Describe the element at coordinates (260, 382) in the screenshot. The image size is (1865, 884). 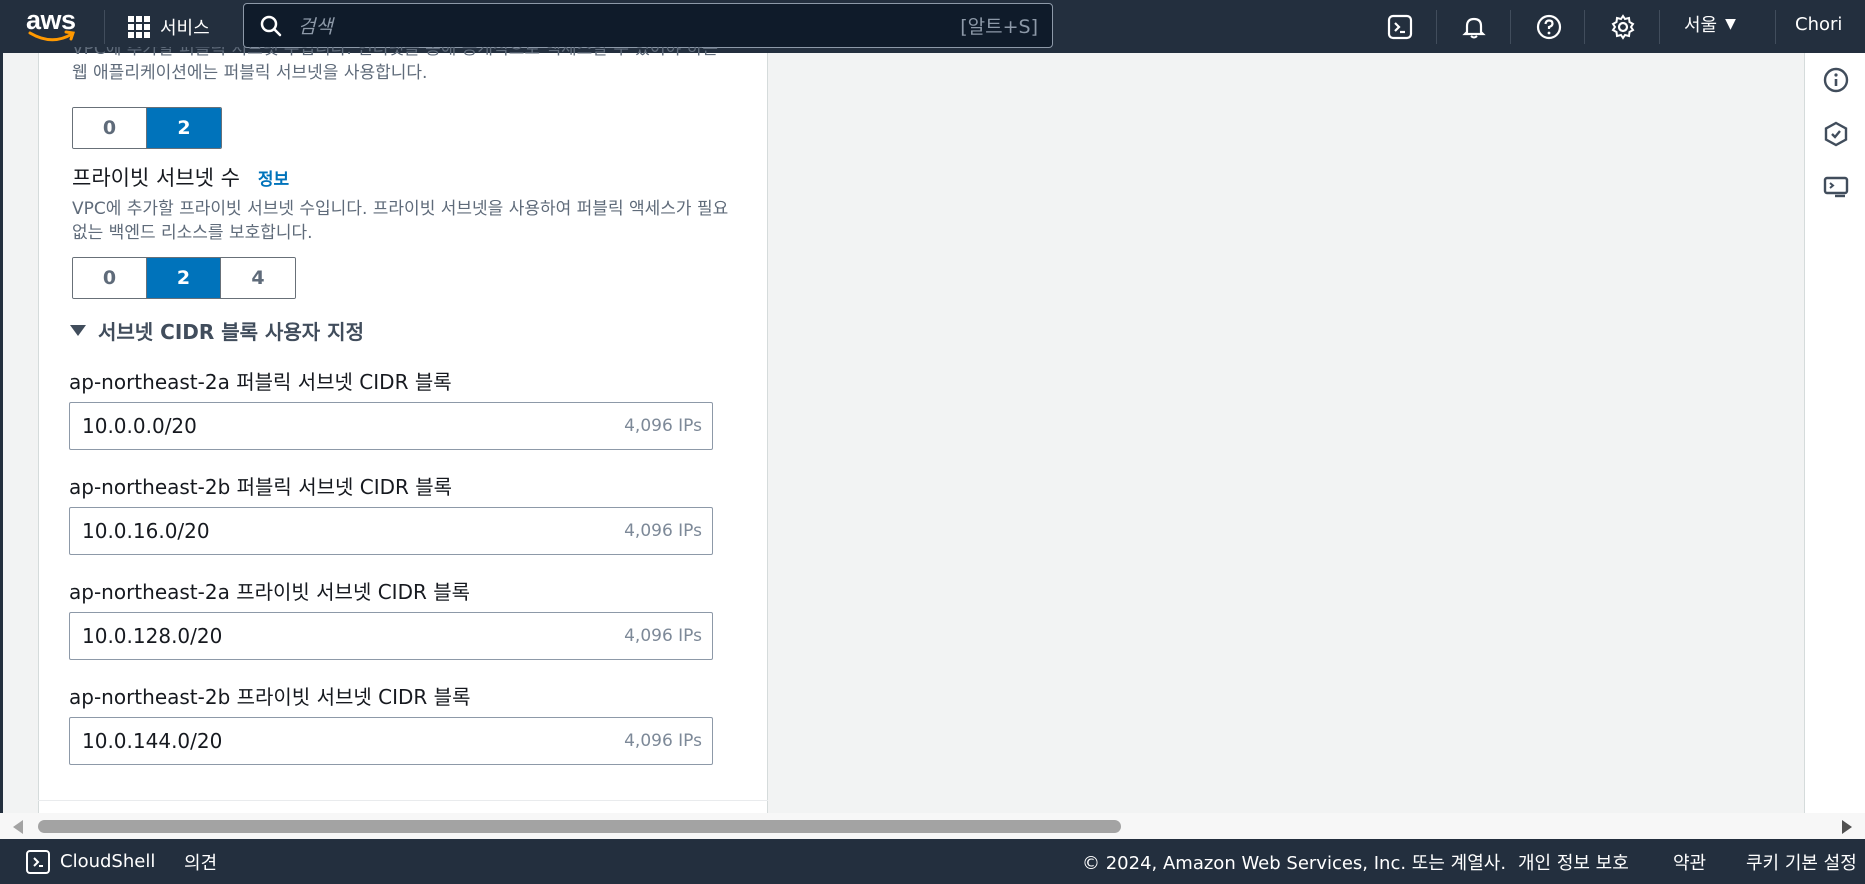
I see `cidr-label-public-2a: ap-northeast-2a 퍼블릭 서브넷 CIDR 블록` at that location.